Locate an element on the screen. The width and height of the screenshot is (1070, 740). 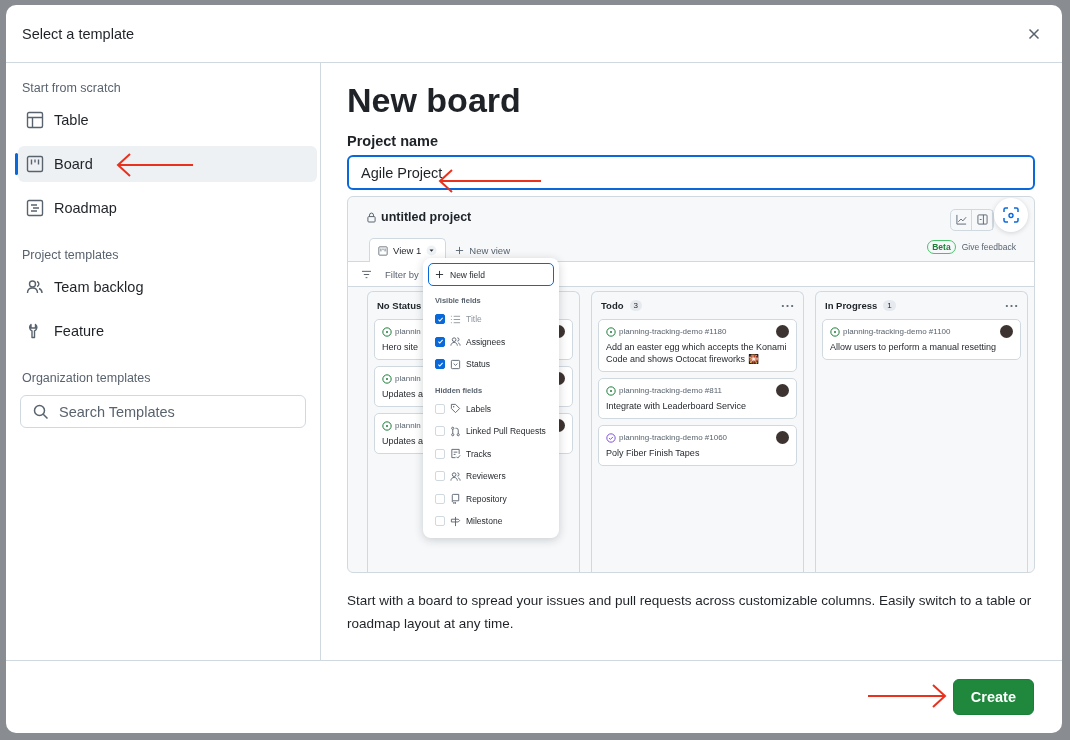
template-item: Team backlog is located at coordinates (167, 287).